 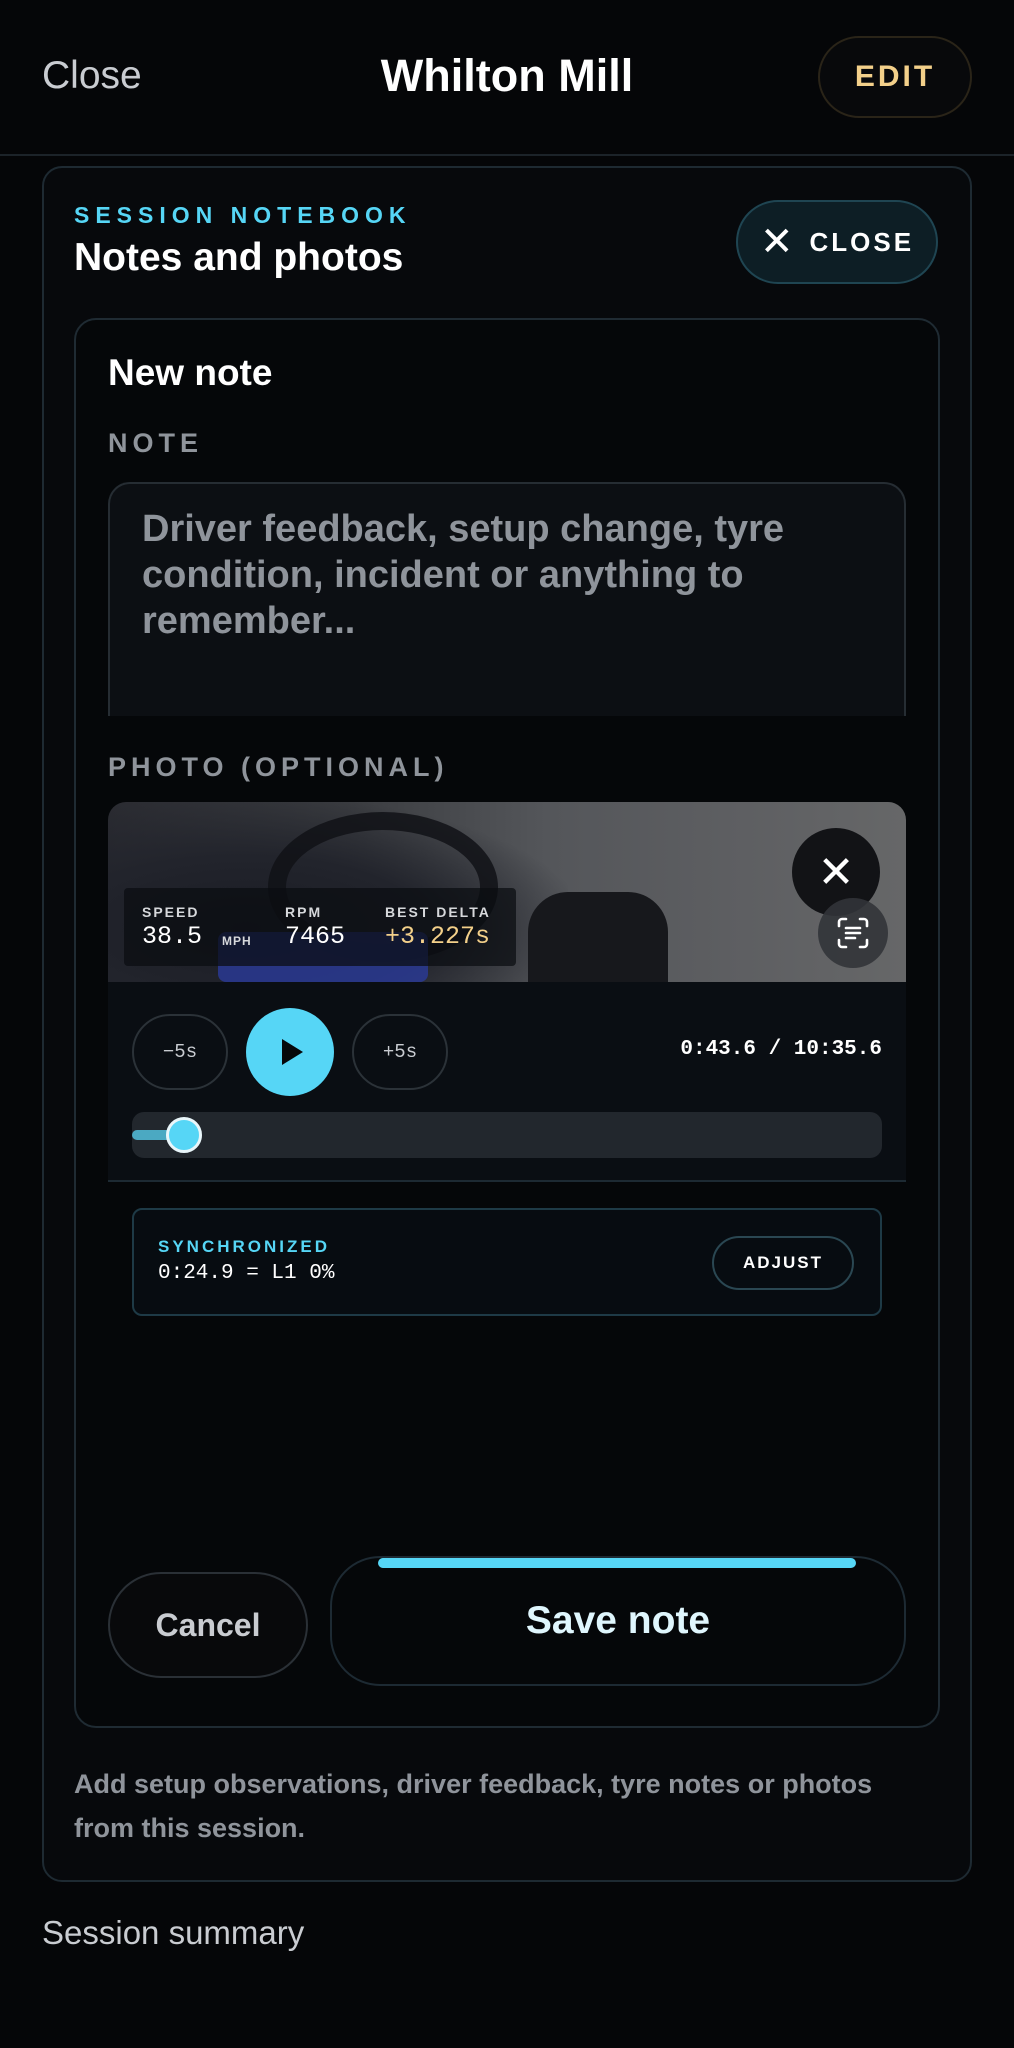 What do you see at coordinates (400, 1052) in the screenshot?
I see `skip-forward-button: +5s` at bounding box center [400, 1052].